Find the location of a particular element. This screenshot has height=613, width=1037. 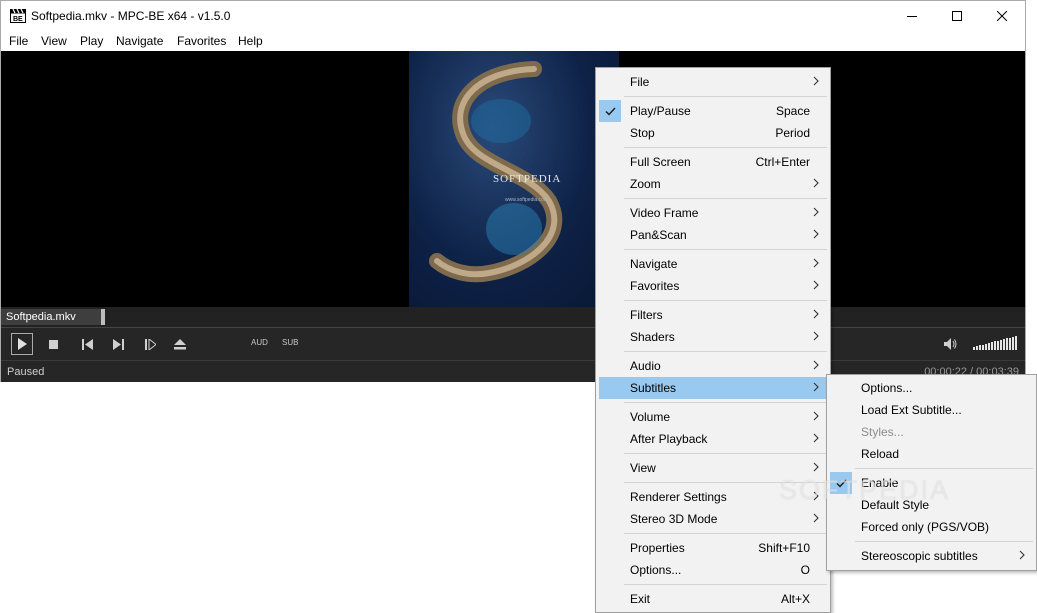

menu-item-label: View is located at coordinates (643, 468).